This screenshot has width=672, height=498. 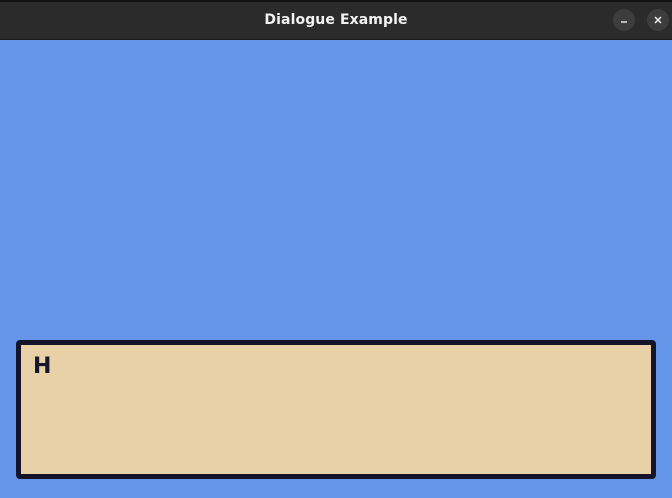 I want to click on minimize-icon, so click(x=624, y=20).